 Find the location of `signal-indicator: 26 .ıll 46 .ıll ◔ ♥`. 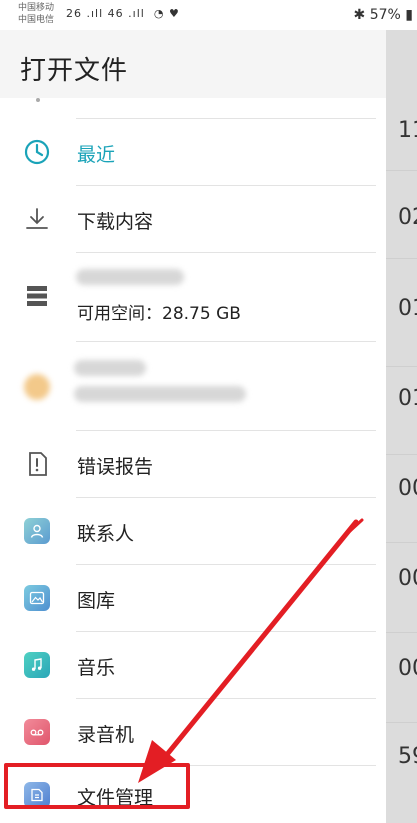

signal-indicator: 26 .ıll 46 .ıll ◔ ♥ is located at coordinates (123, 13).